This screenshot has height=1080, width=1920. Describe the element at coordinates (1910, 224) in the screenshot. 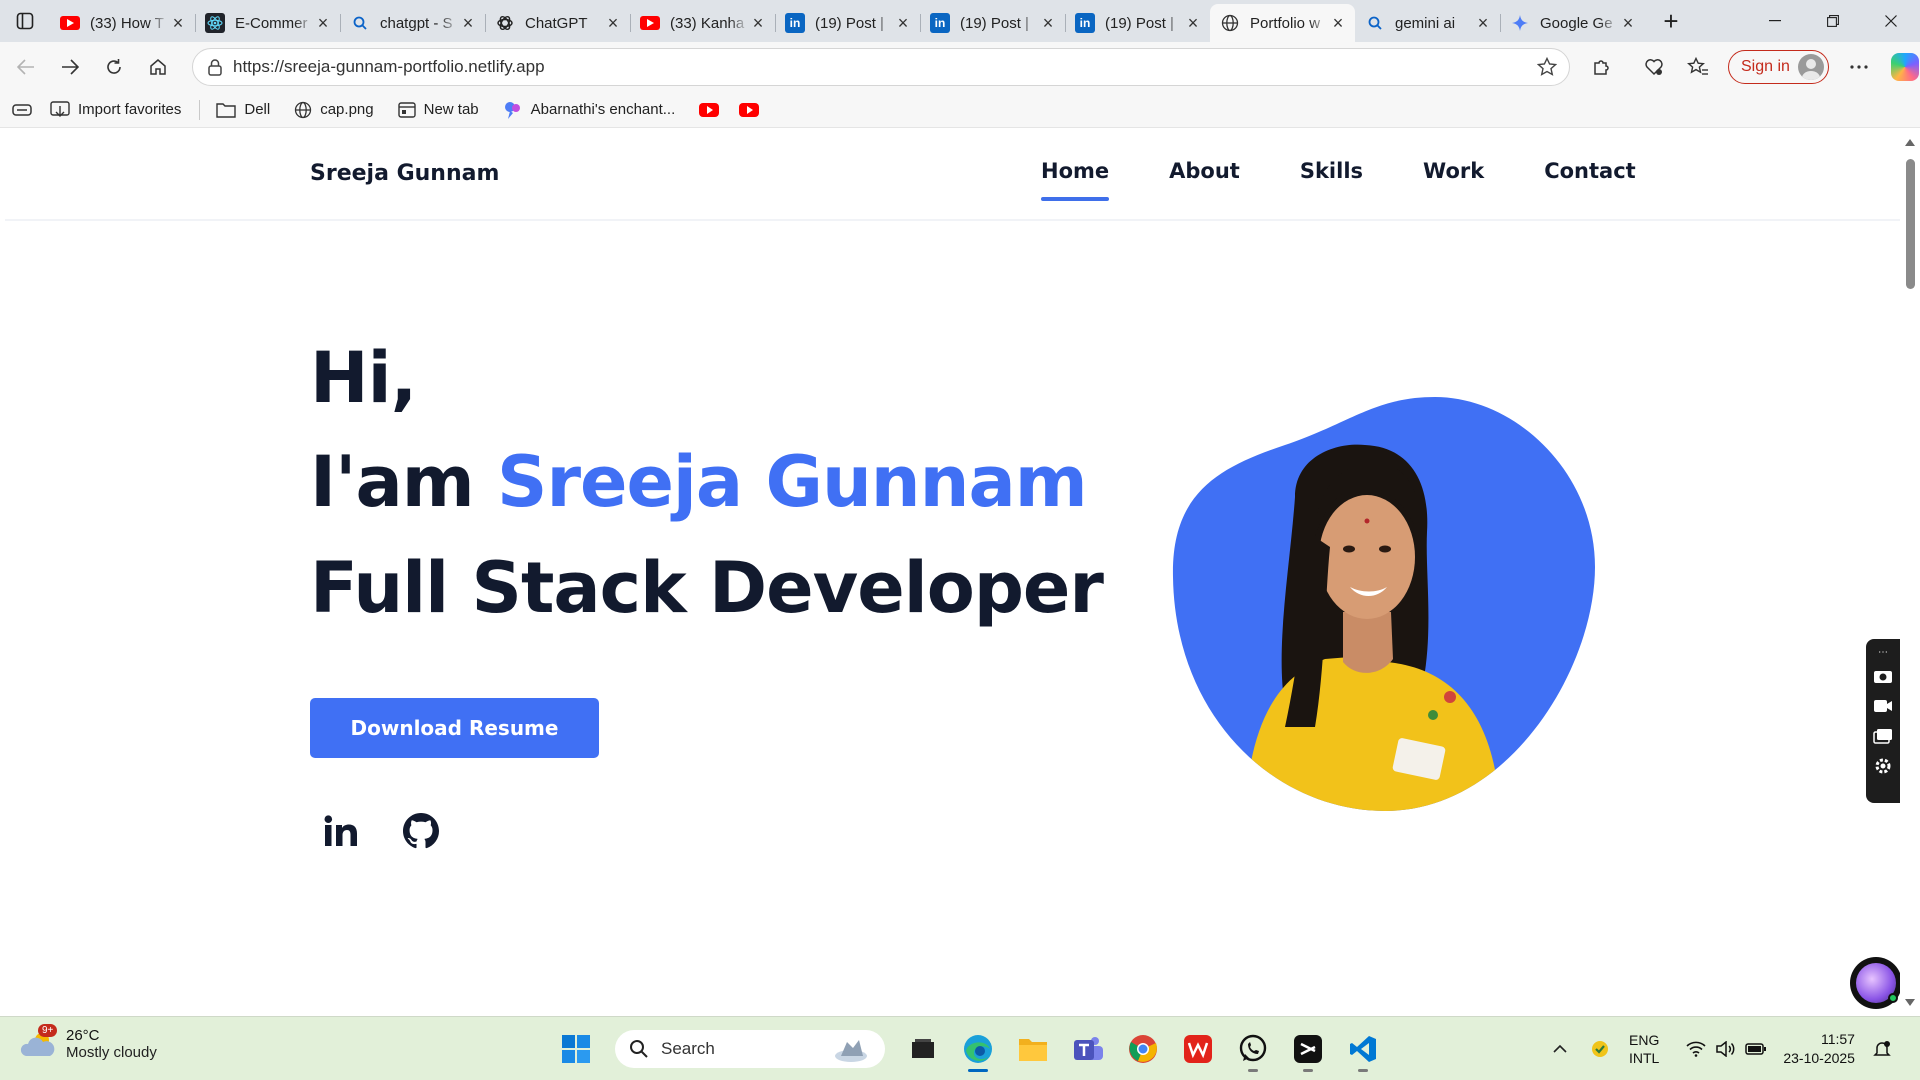

I see `scrollbar-thumb` at that location.